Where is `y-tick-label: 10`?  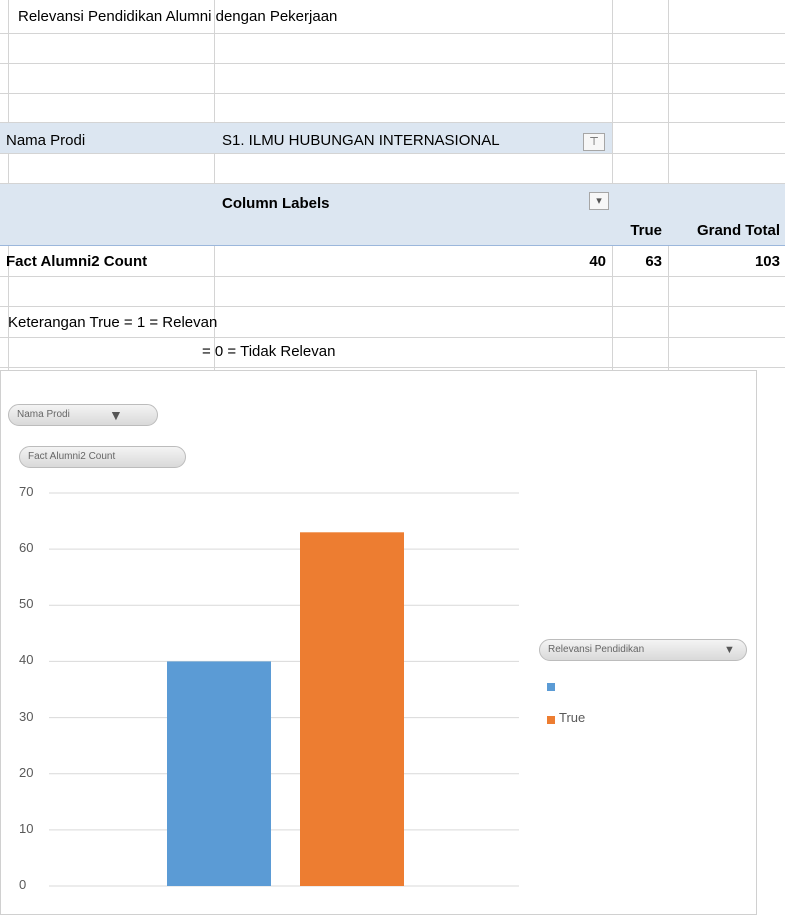 y-tick-label: 10 is located at coordinates (26, 828).